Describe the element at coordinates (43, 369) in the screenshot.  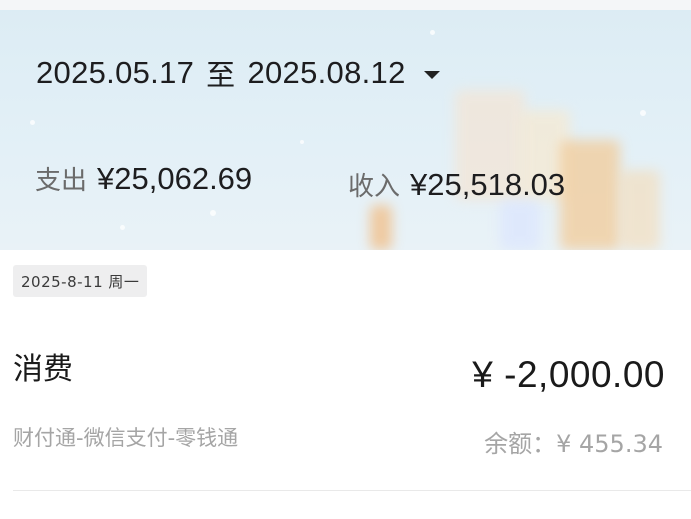
I see `transaction-title: 消费` at that location.